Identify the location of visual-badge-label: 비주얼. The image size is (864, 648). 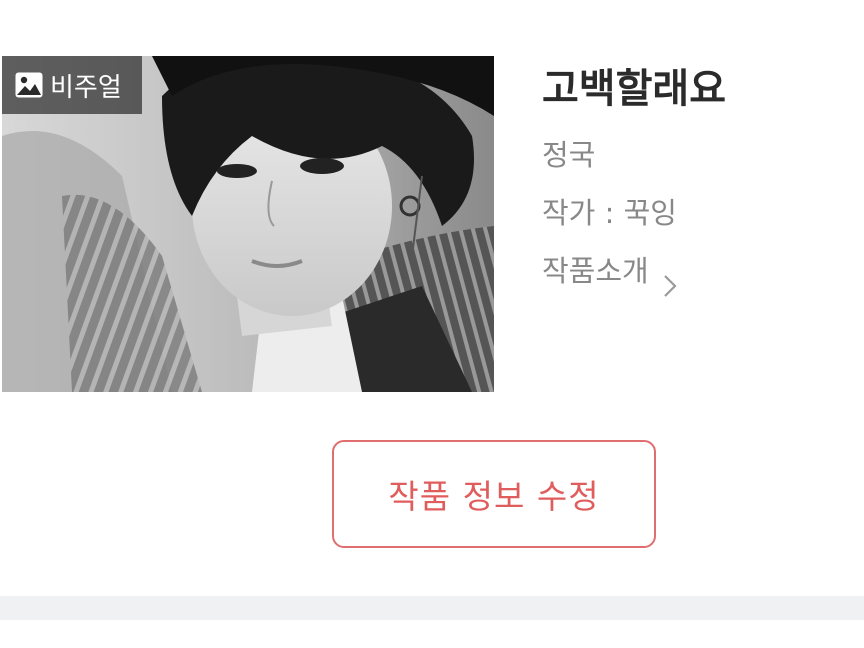
(86, 87).